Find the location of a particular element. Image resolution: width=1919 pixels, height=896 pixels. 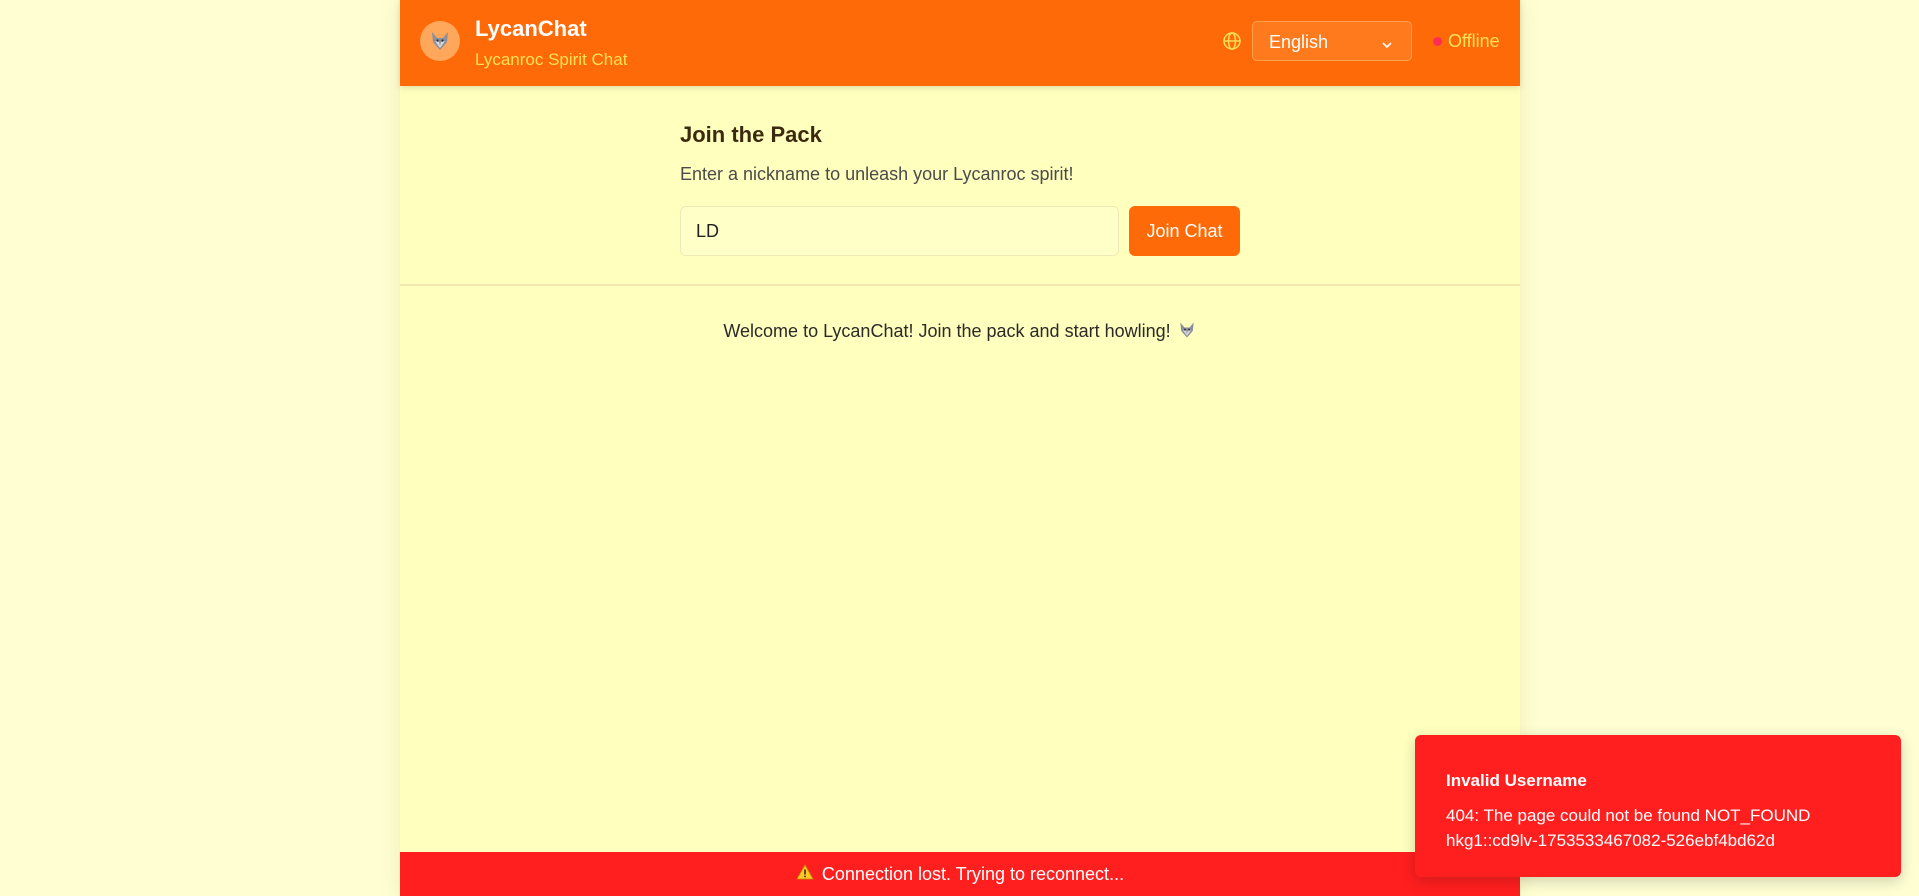

join-chat-button: Join Chat is located at coordinates (1184, 231).